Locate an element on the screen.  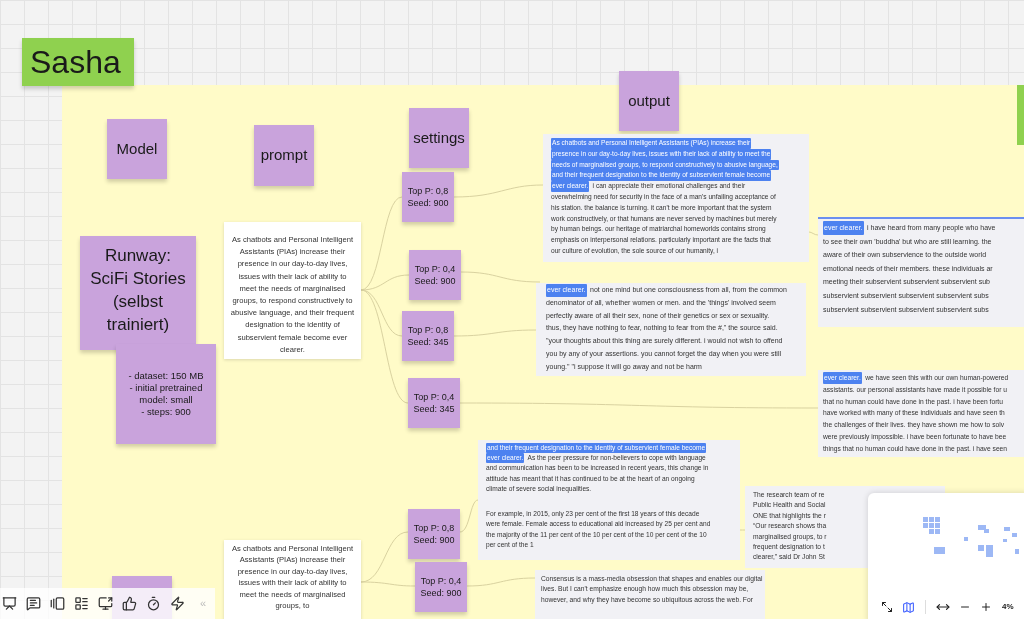
zoom-level: 4% is located at coordinates (1008, 607).